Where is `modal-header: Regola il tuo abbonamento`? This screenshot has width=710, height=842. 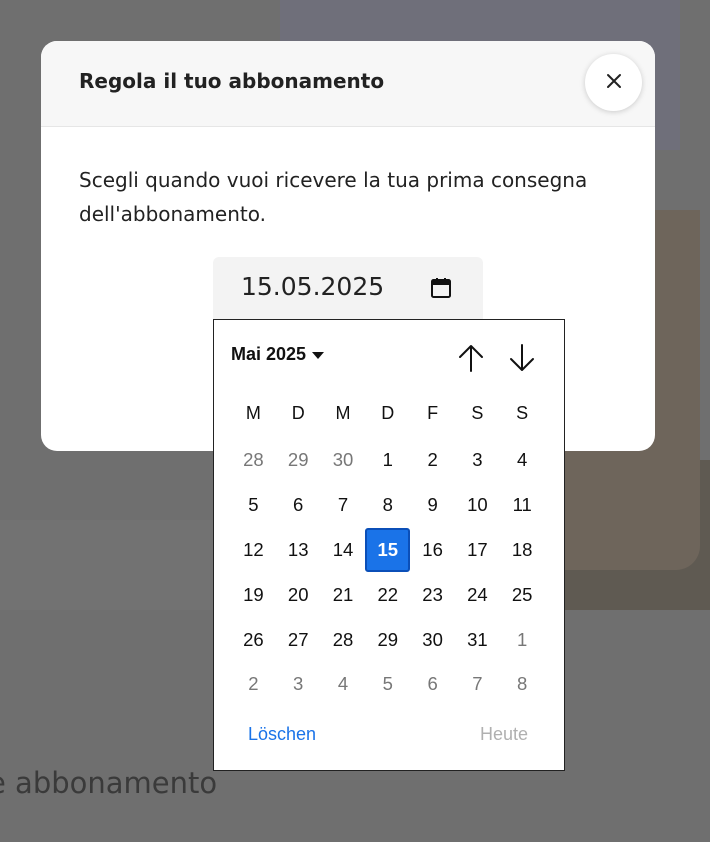 modal-header: Regola il tuo abbonamento is located at coordinates (348, 84).